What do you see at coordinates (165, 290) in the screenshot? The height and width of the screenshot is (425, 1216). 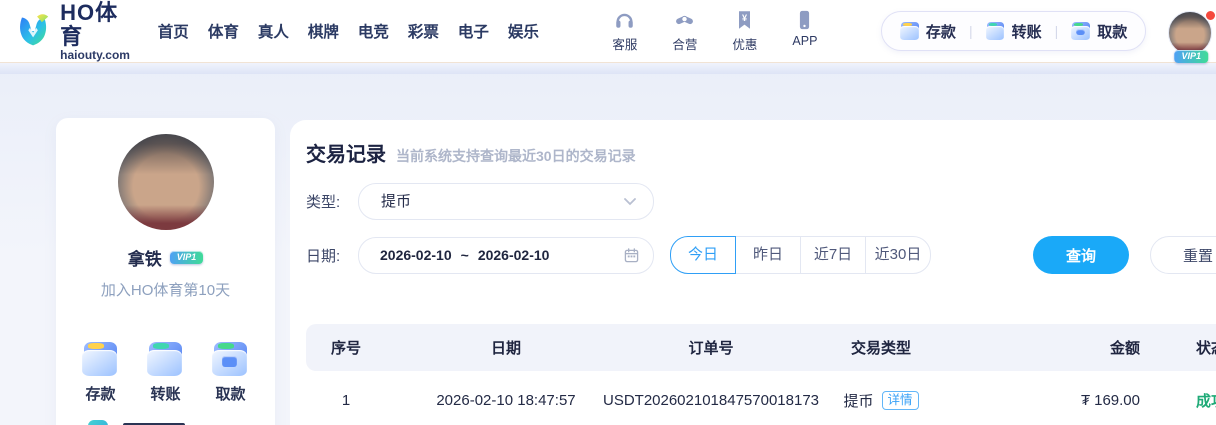 I see `sidebar-join-text: 加入HO体育第10天` at bounding box center [165, 290].